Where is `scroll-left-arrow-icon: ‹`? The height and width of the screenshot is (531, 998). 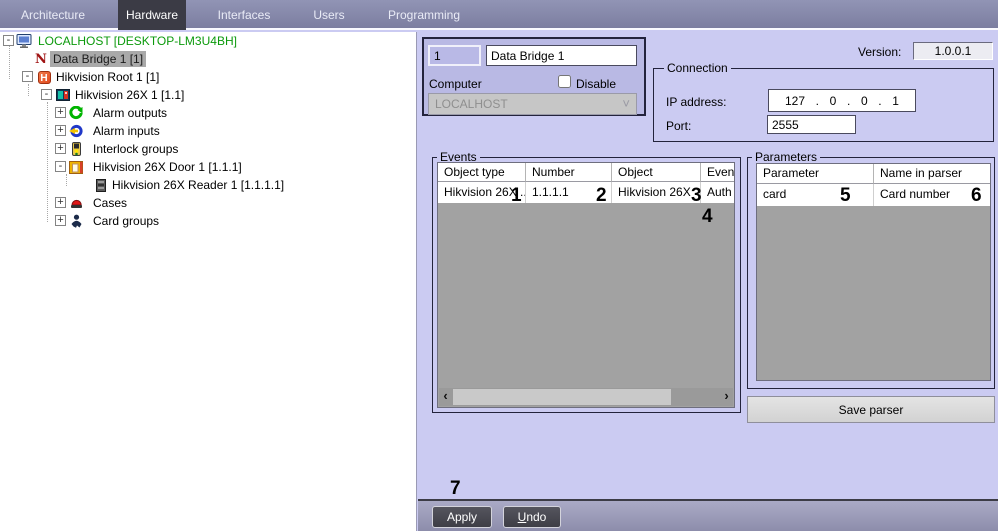
scroll-left-arrow-icon: ‹ is located at coordinates (445, 397).